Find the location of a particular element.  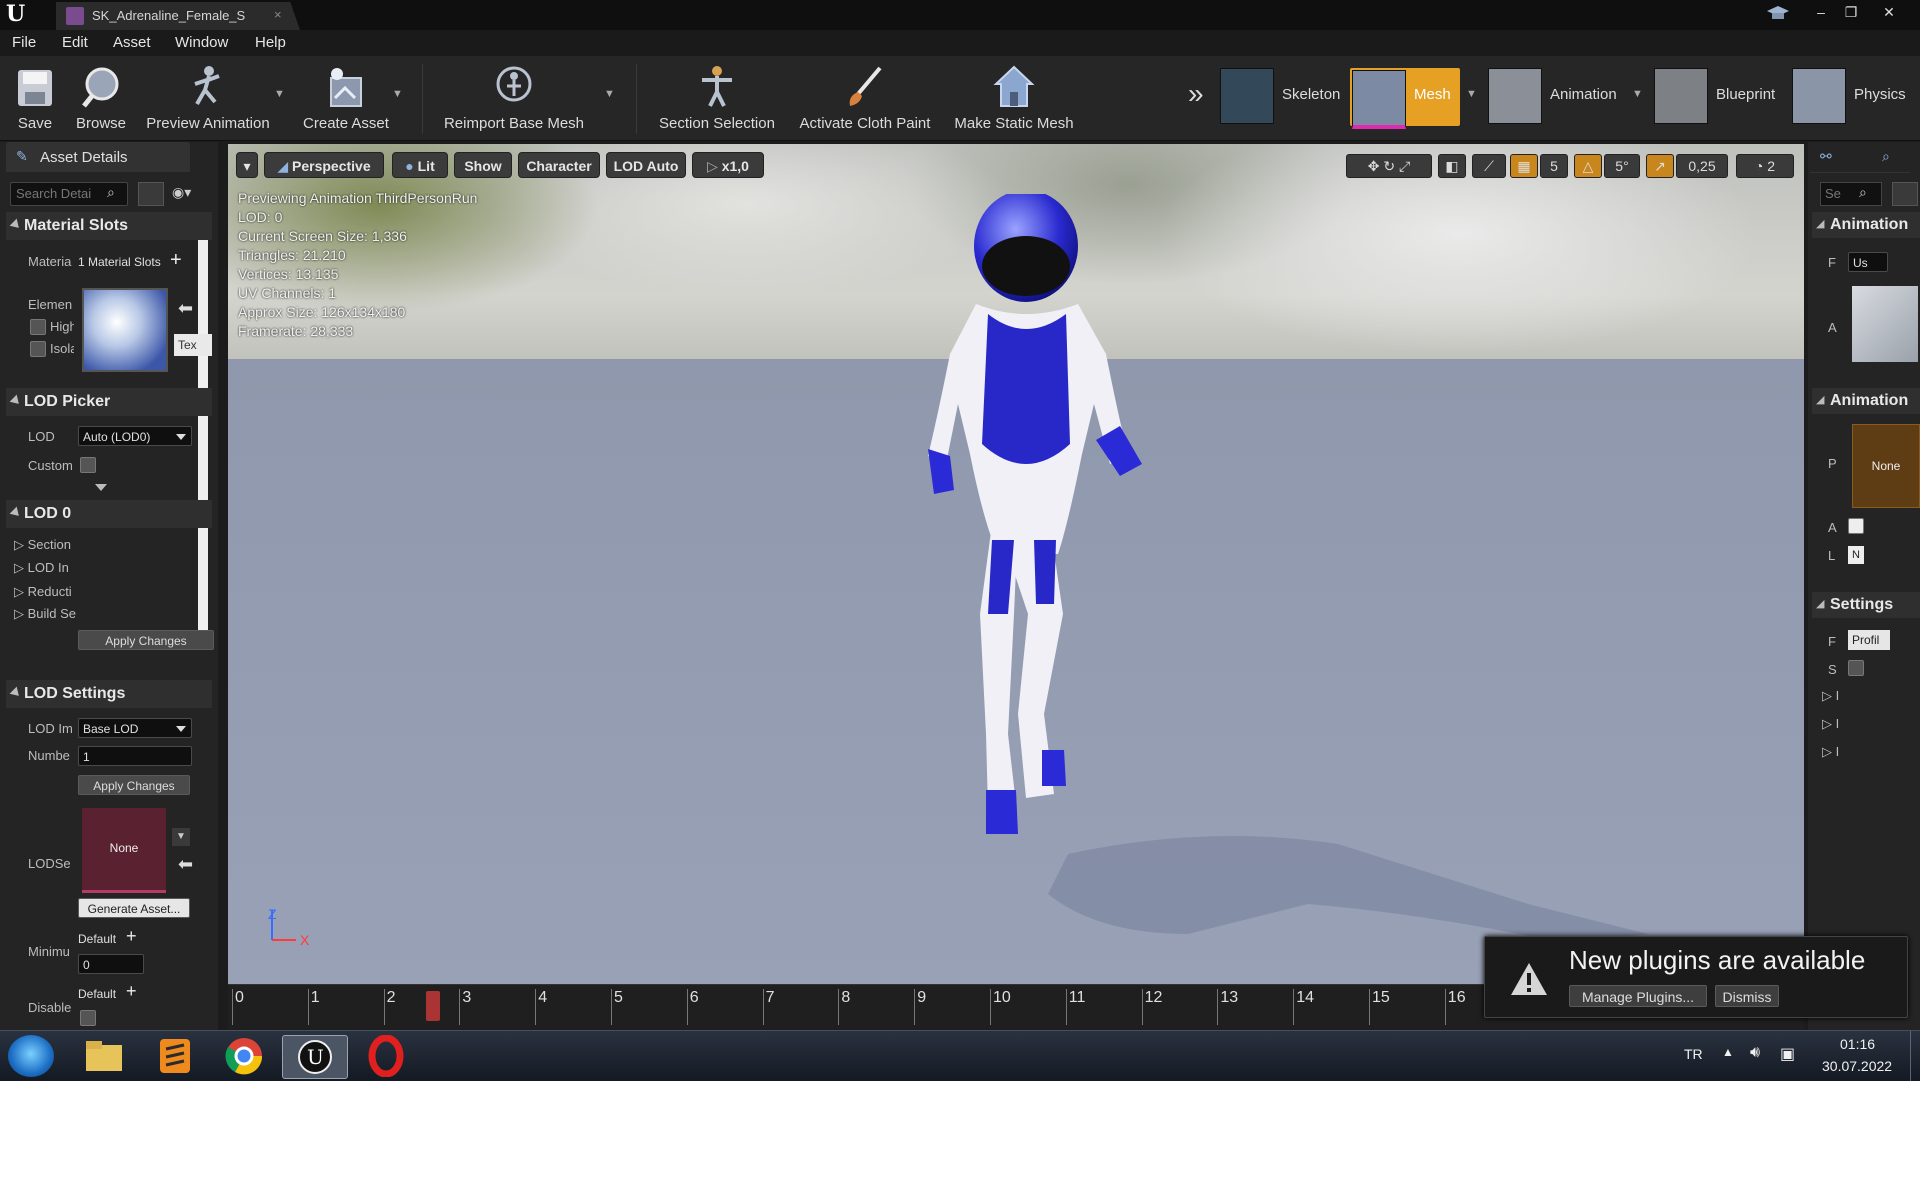

unreal-engine-task-icon: U is located at coordinates (315, 1057).